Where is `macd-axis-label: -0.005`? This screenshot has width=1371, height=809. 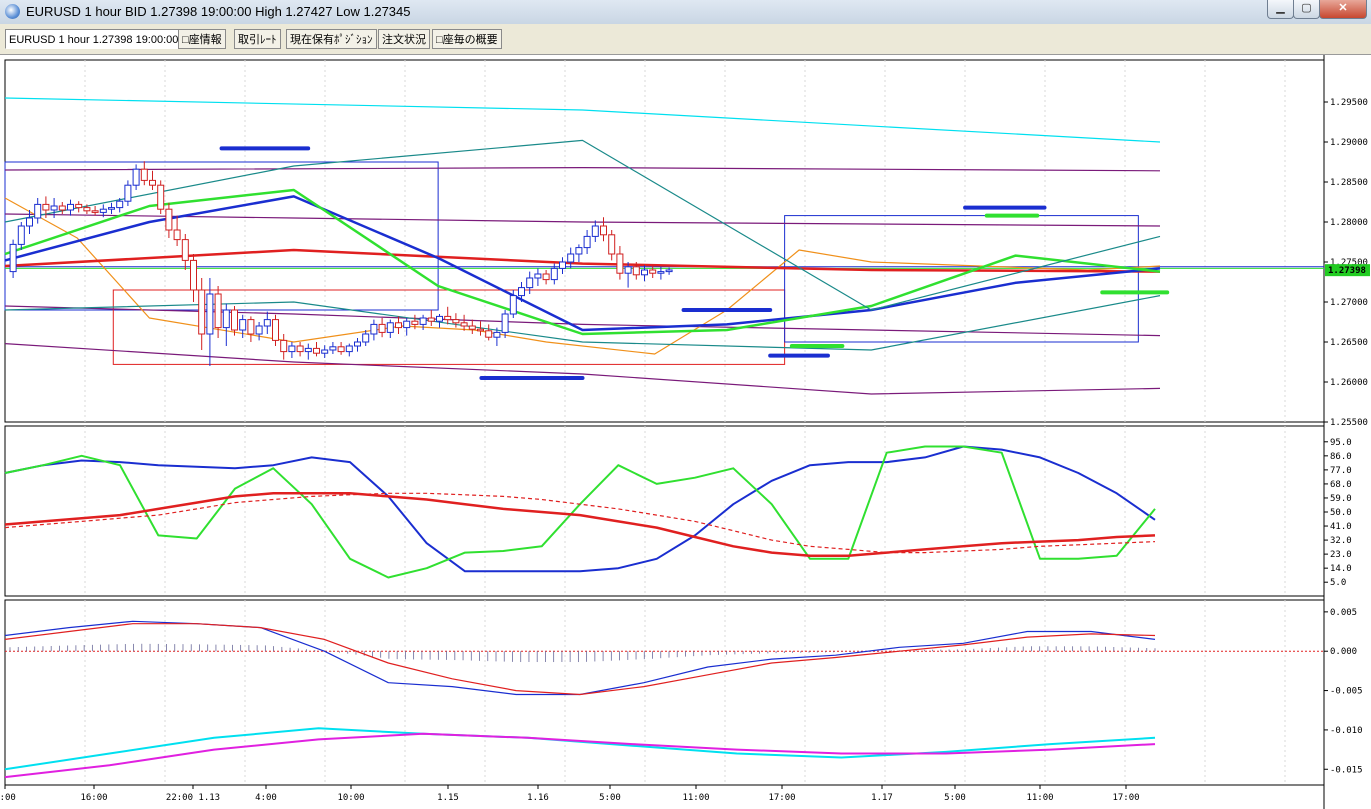 macd-axis-label: -0.005 is located at coordinates (1346, 692).